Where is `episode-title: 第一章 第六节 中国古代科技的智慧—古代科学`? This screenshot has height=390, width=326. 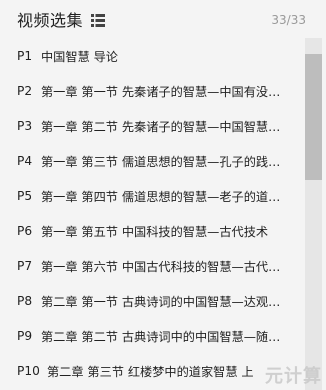 episode-title: 第一章 第六节 中国古代科技的智慧—古代科学 is located at coordinates (166, 266).